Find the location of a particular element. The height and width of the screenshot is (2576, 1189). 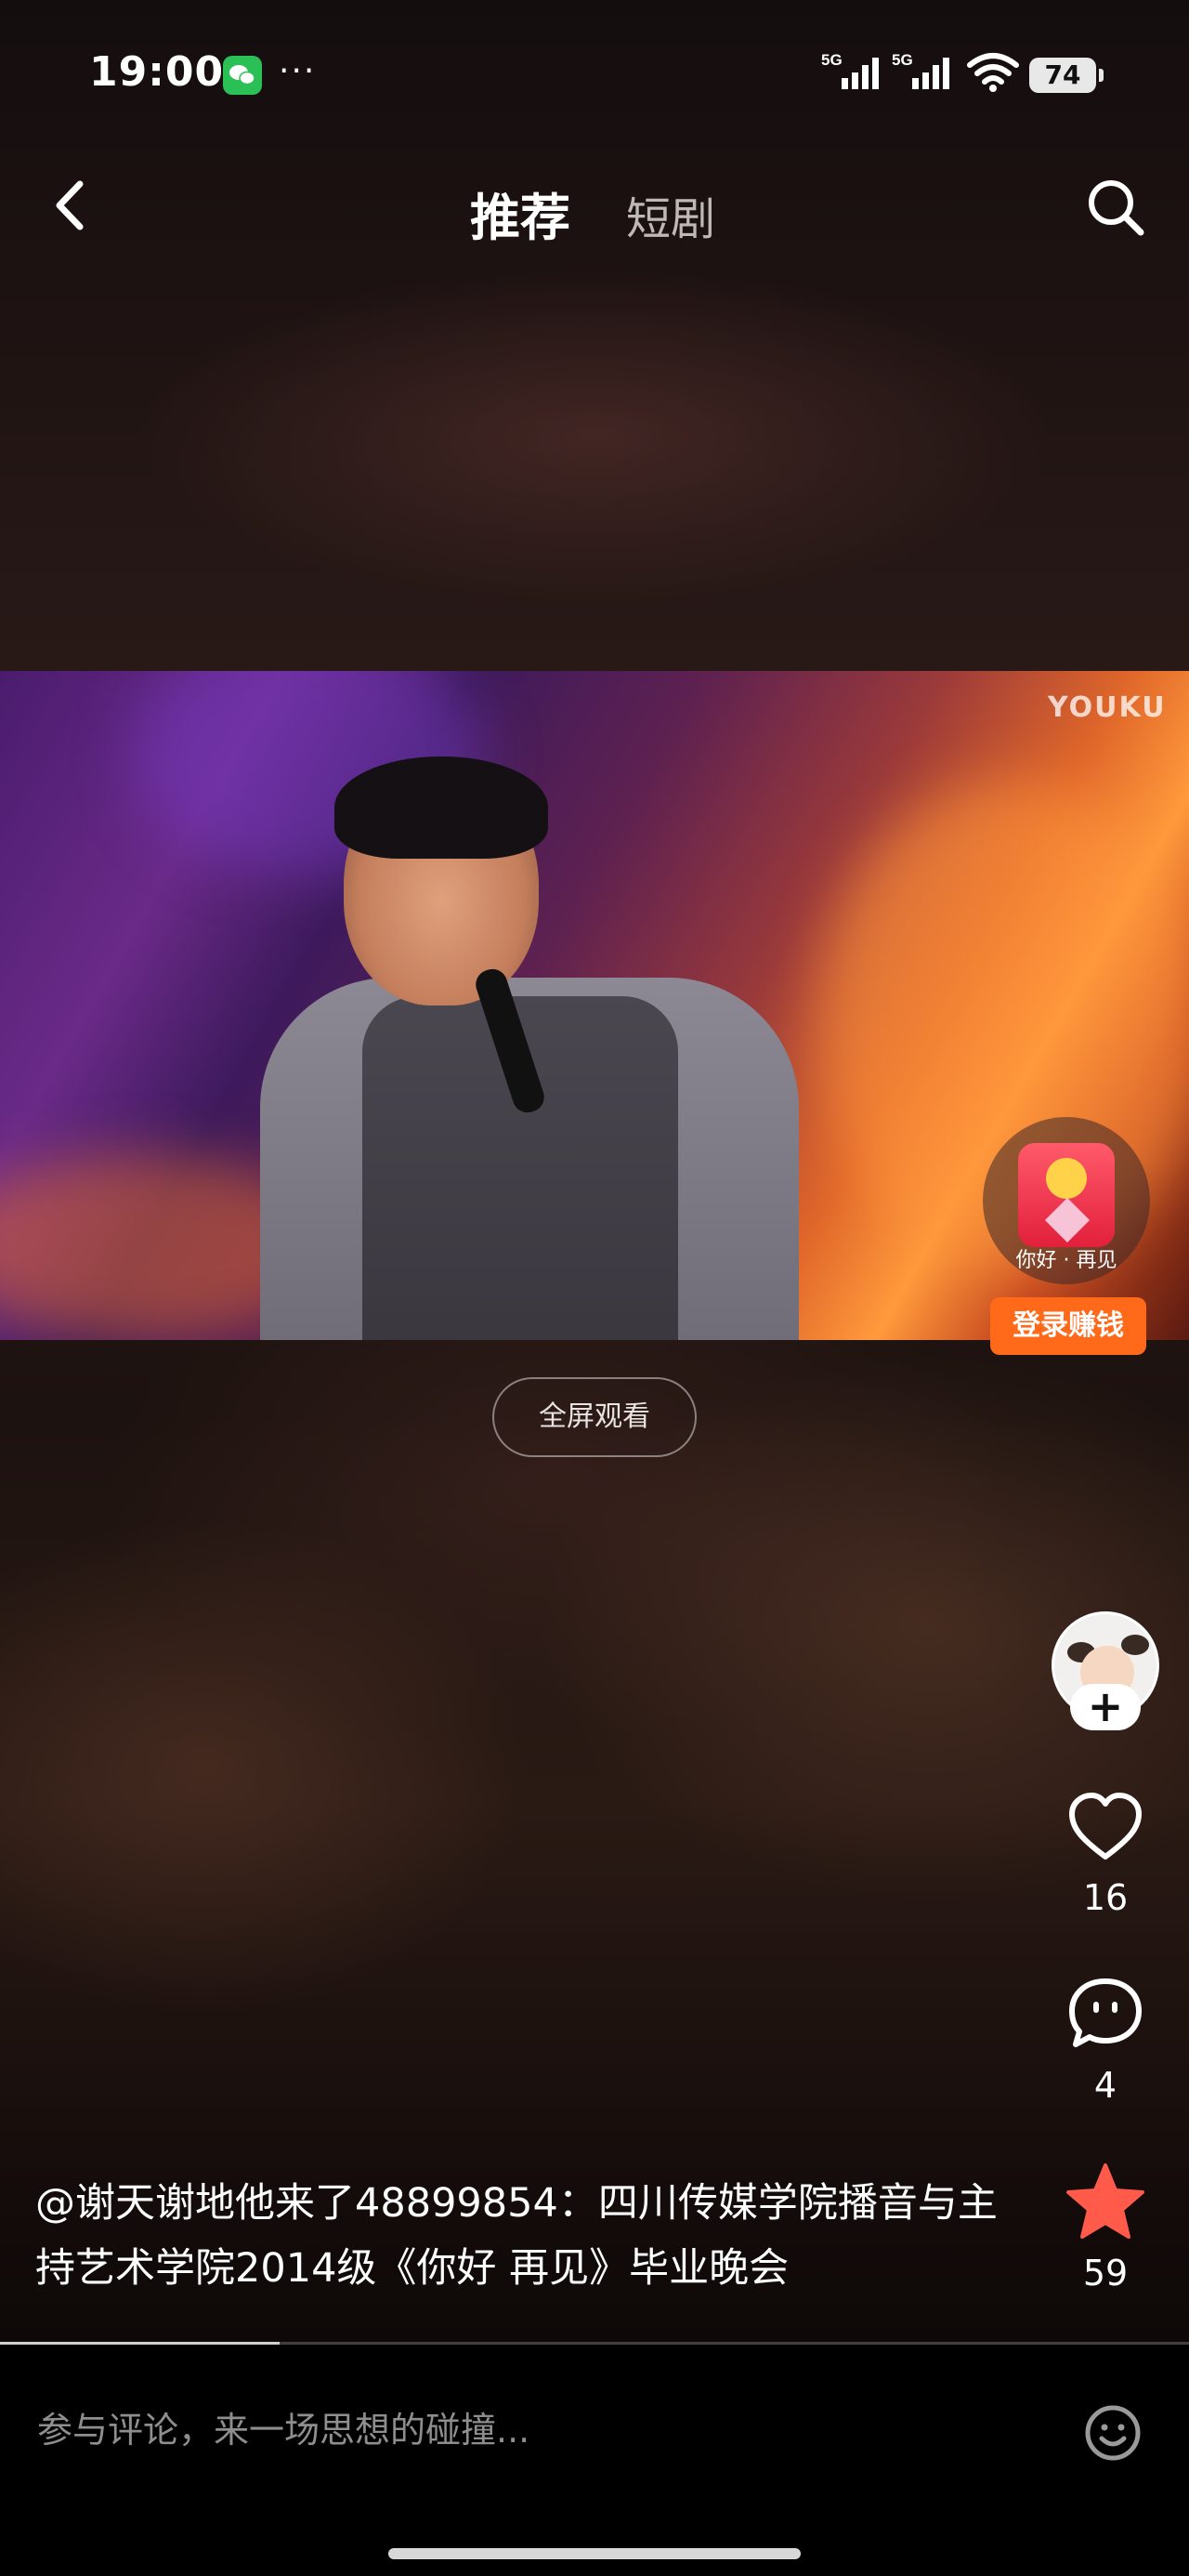

login-earn-button: 登录赚钱 is located at coordinates (1068, 1326).